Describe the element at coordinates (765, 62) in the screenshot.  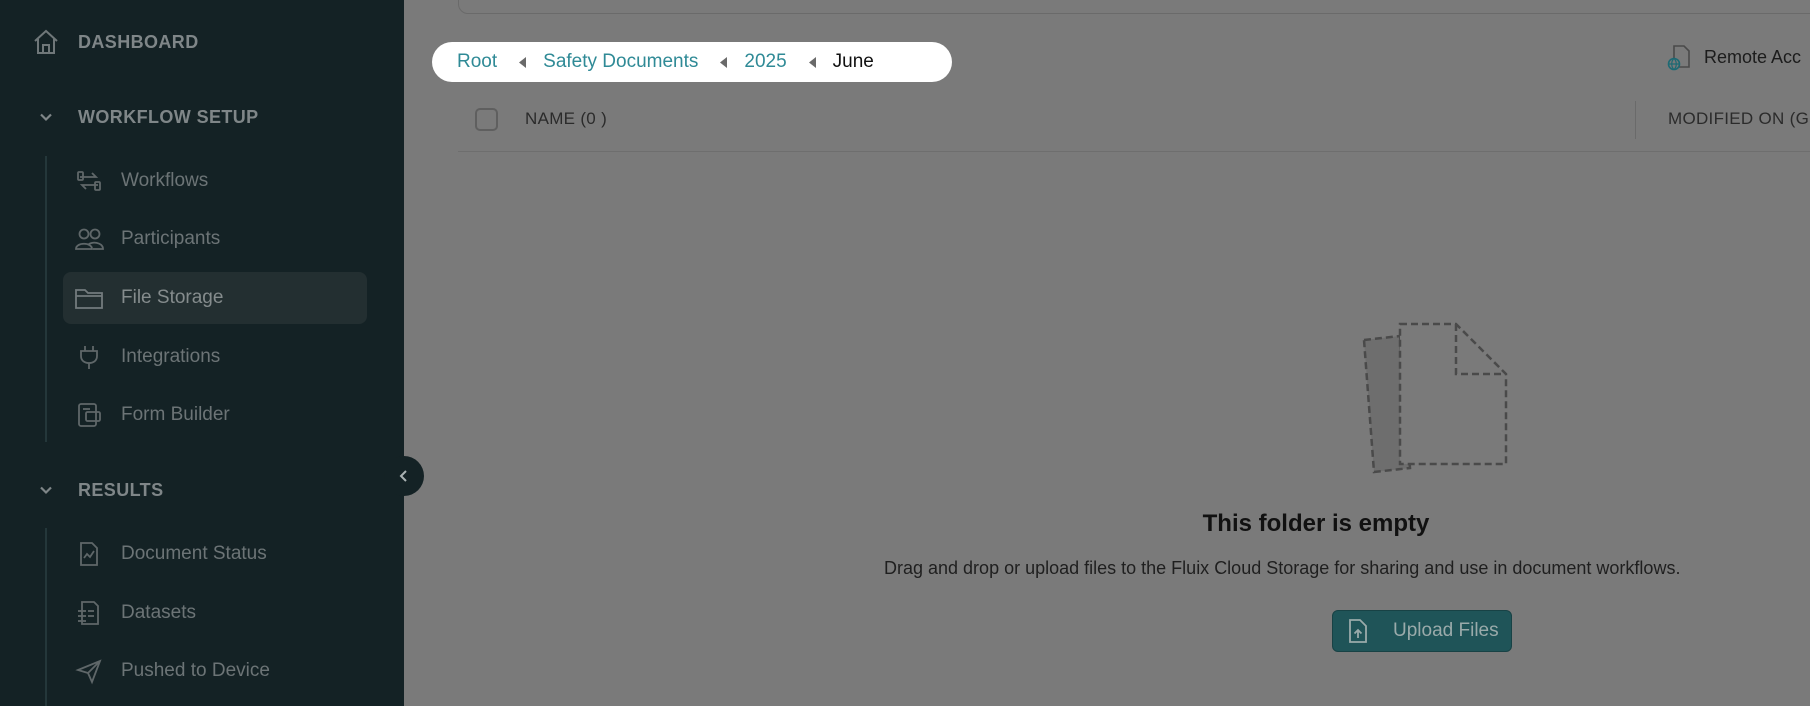
I see `breadcrumb-item-2025: 2025` at that location.